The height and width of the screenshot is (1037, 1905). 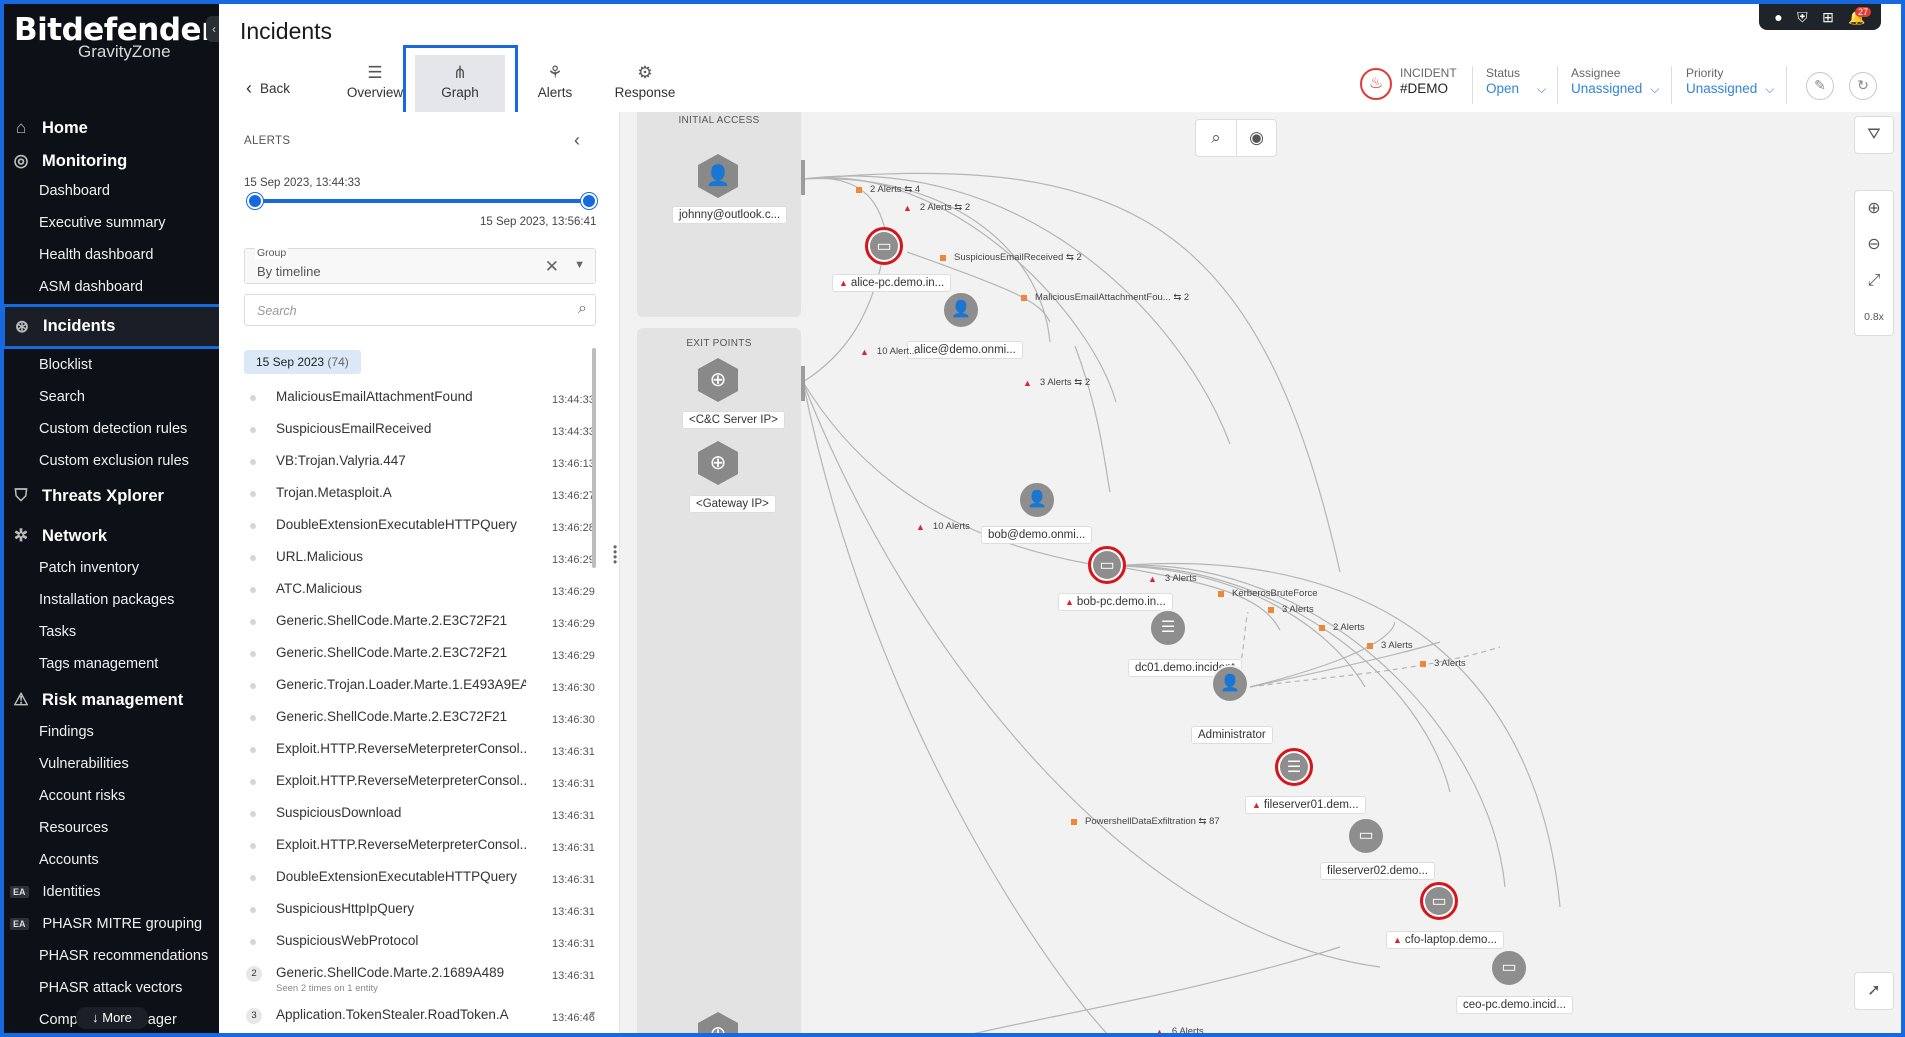 I want to click on sidebar-item-monitoring: ◎ Monitoring, so click(x=111, y=161).